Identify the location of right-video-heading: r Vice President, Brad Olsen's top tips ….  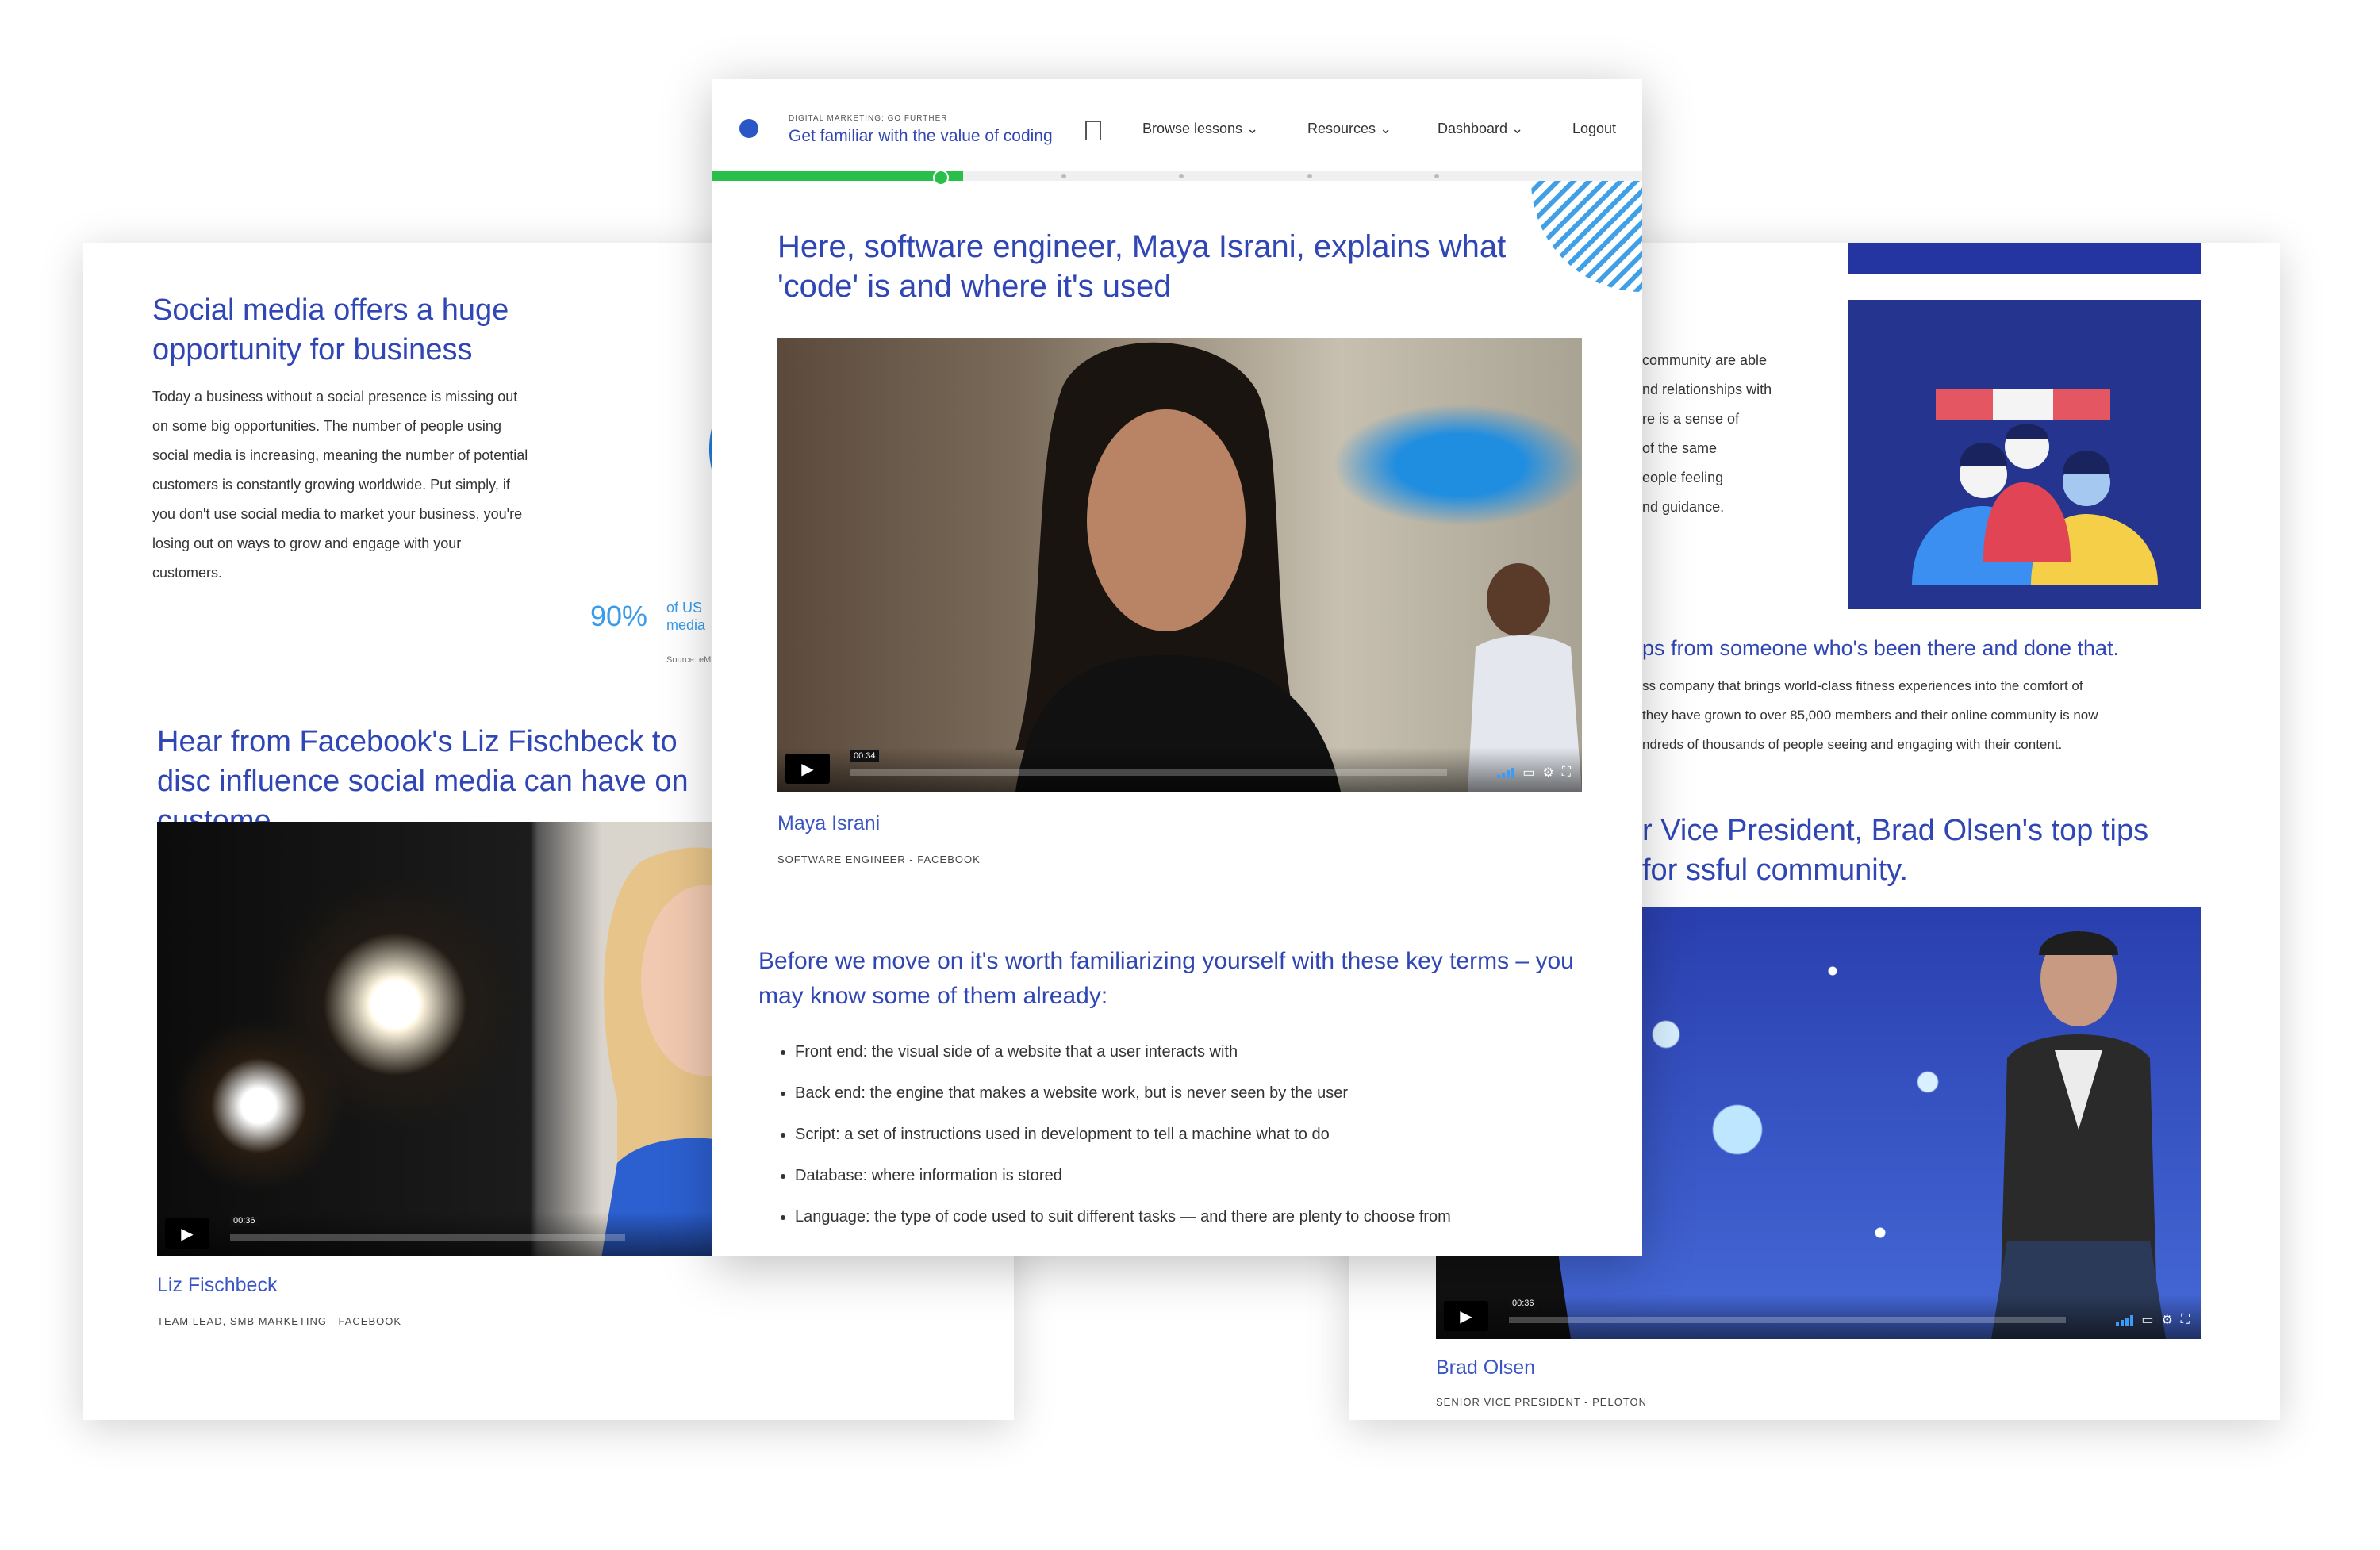
(1895, 850).